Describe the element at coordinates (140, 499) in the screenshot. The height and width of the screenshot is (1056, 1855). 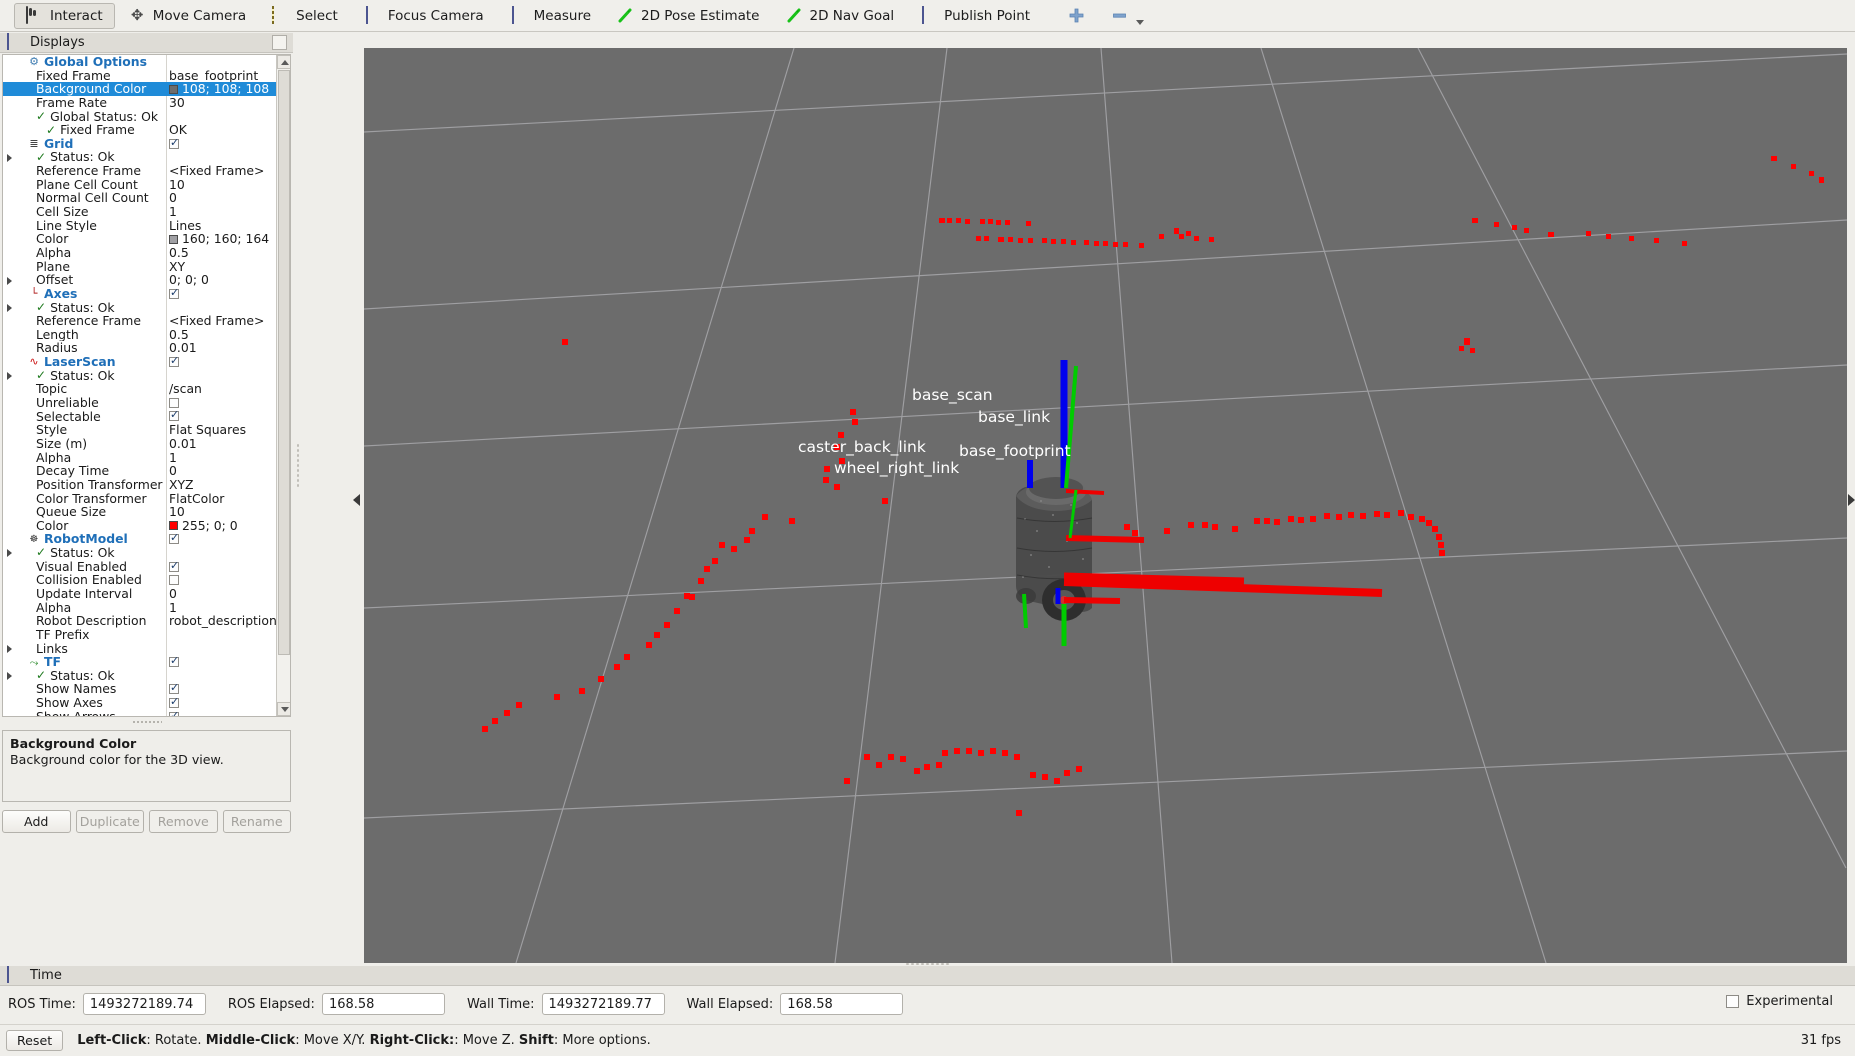
I see `display-tree-row: Color Transformer FlatColor` at that location.